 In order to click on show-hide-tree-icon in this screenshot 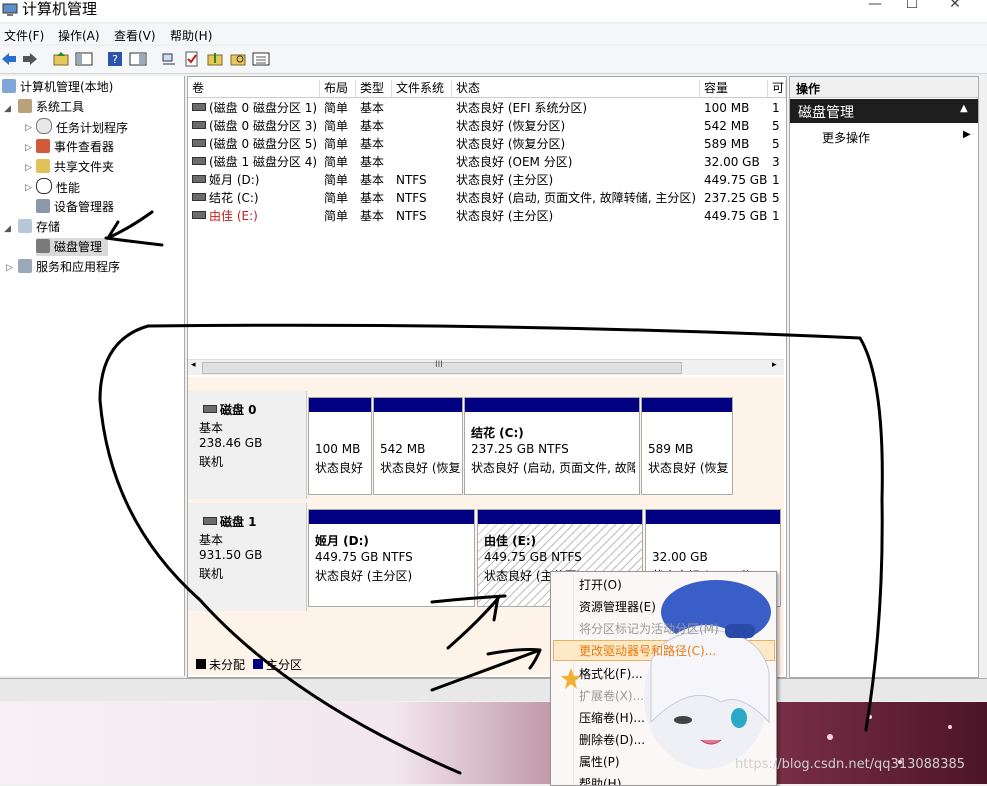, I will do `click(84, 59)`.